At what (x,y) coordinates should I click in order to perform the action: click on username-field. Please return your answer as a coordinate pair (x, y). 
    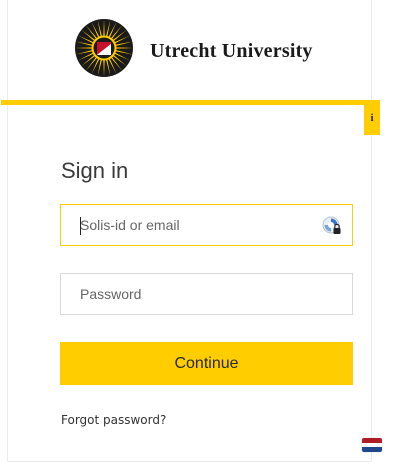
    Looking at the image, I should click on (206, 225).